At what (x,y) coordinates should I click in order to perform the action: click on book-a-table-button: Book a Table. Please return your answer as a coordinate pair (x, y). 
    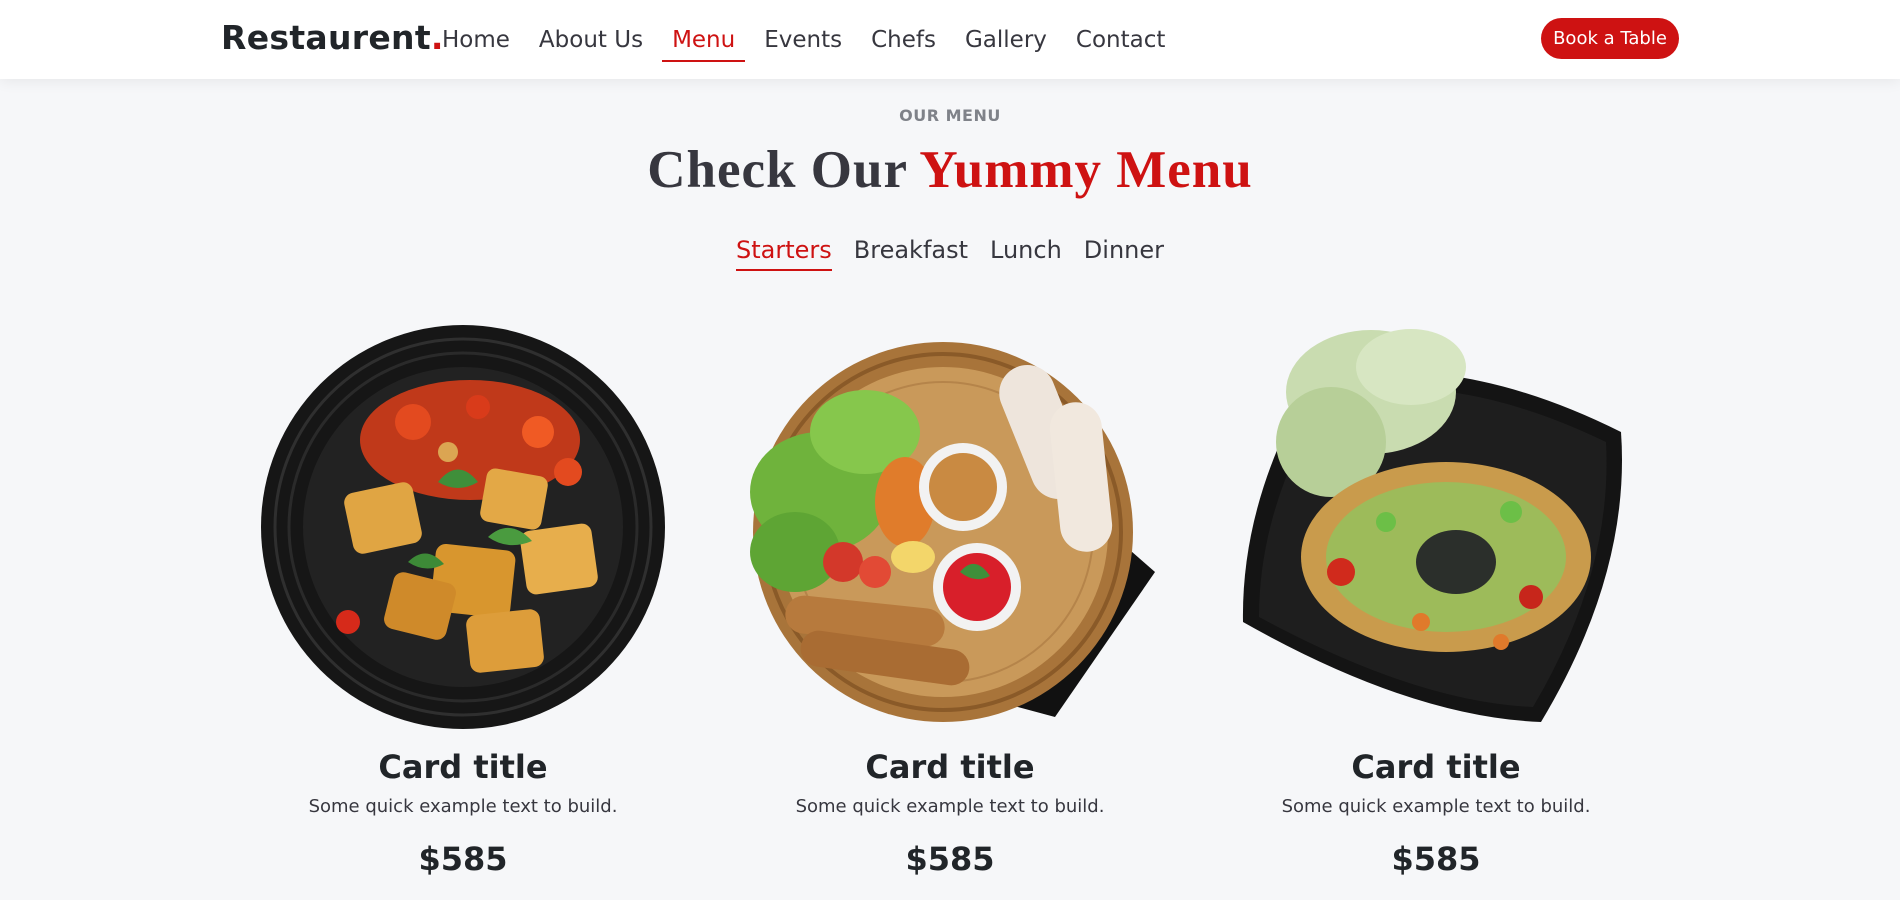
    Looking at the image, I should click on (1610, 38).